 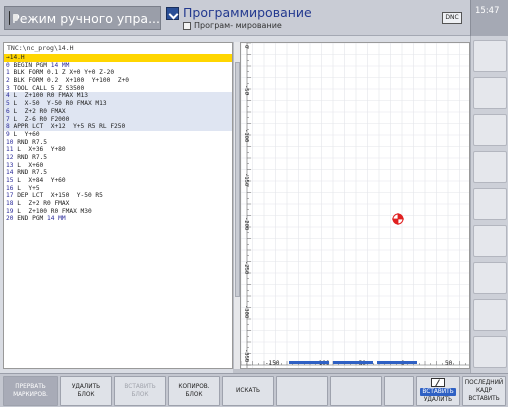 I want to click on softkey-cancel-marking: ПРЕРВАТЬ МАРКИРОВ., so click(x=30, y=391).